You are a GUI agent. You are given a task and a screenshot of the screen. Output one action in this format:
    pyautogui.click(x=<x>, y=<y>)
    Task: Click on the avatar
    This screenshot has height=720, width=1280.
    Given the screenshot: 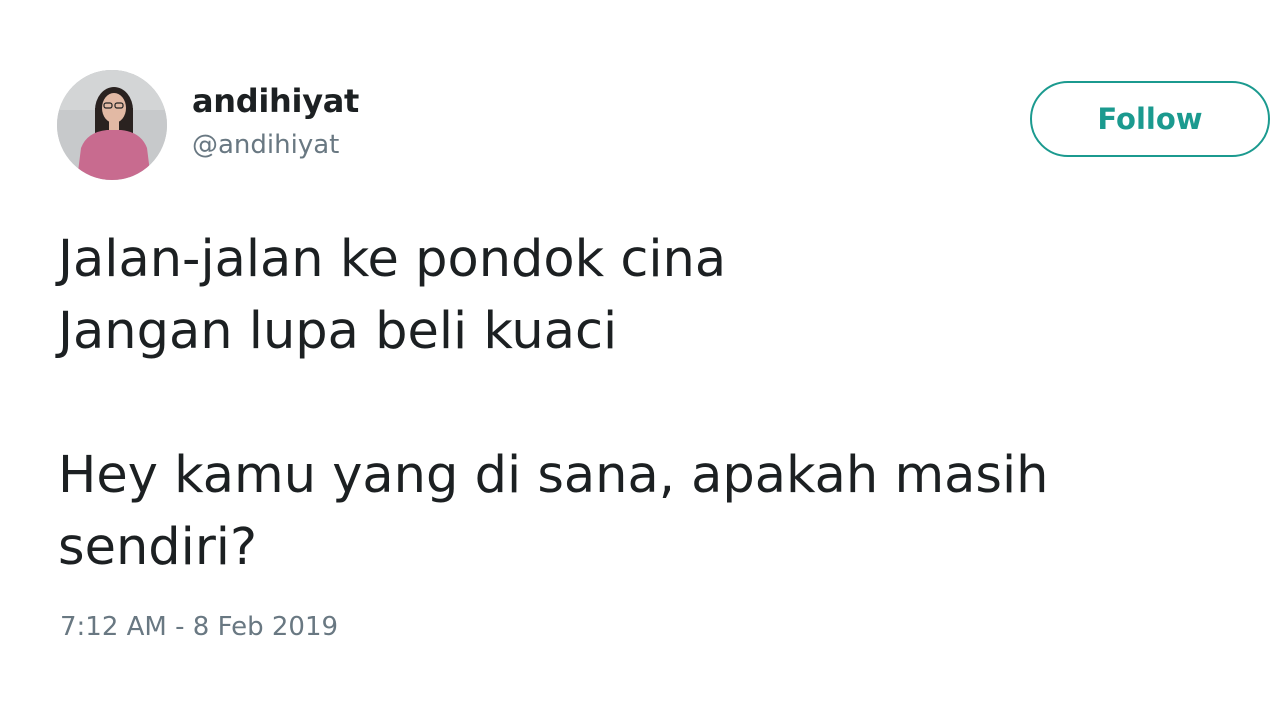 What is the action you would take?
    pyautogui.click(x=112, y=125)
    